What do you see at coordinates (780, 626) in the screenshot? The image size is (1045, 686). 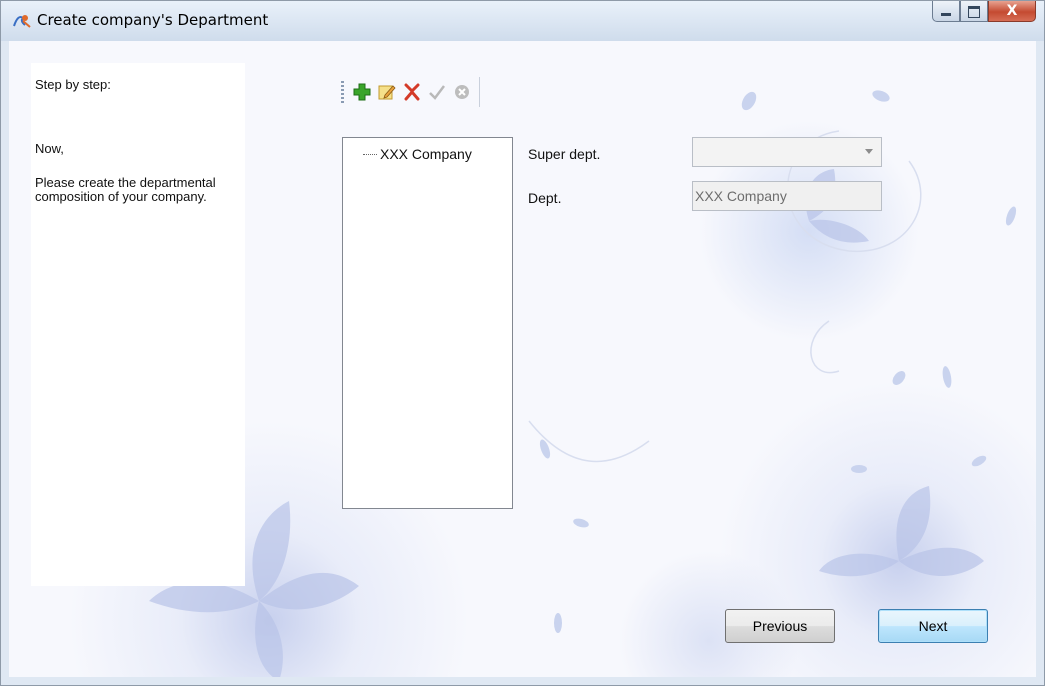 I see `previous-button: Previous` at bounding box center [780, 626].